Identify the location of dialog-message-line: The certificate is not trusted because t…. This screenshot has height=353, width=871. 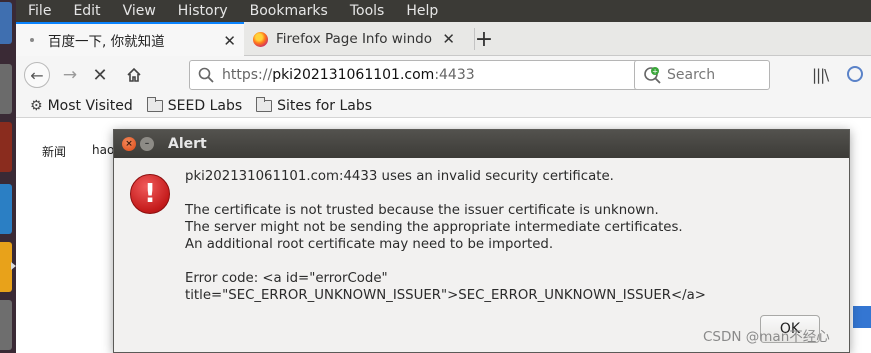
(422, 210).